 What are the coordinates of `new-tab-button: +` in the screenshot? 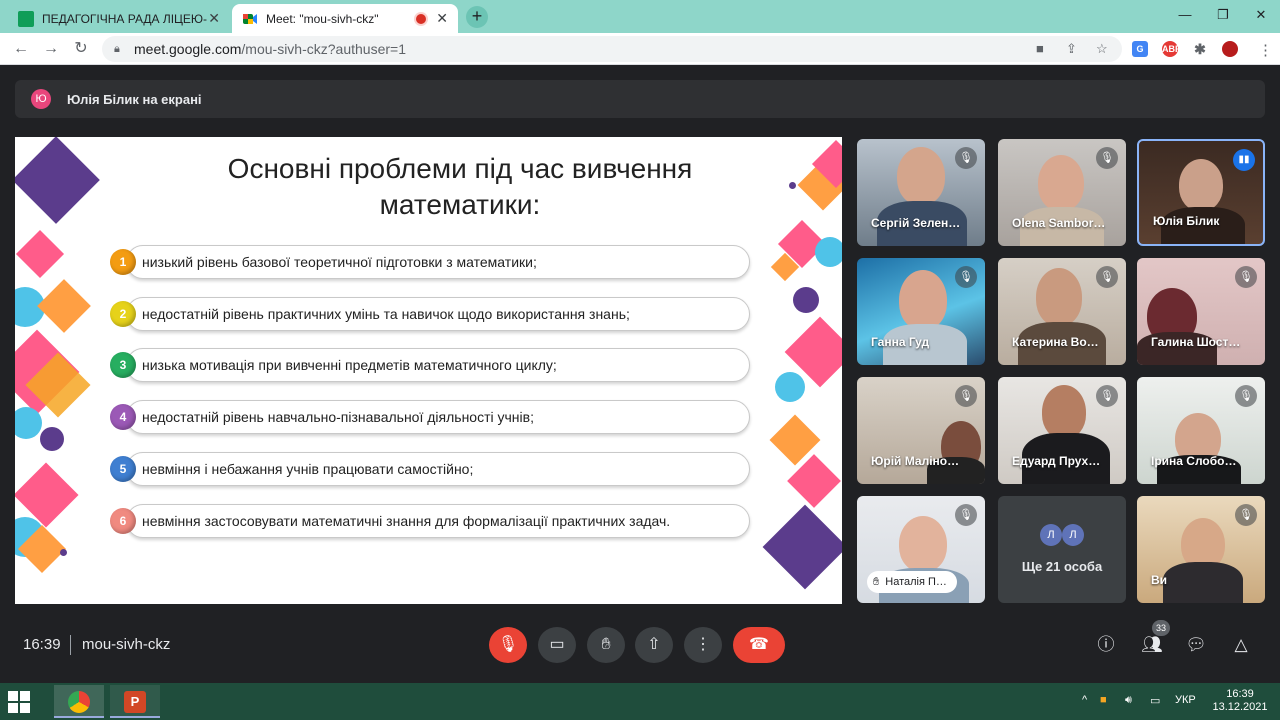 It's located at (477, 17).